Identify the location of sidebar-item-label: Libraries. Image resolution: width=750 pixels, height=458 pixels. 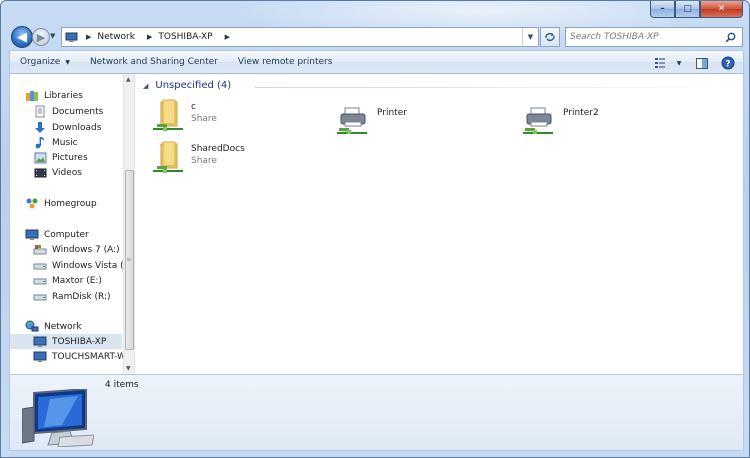
(63, 95).